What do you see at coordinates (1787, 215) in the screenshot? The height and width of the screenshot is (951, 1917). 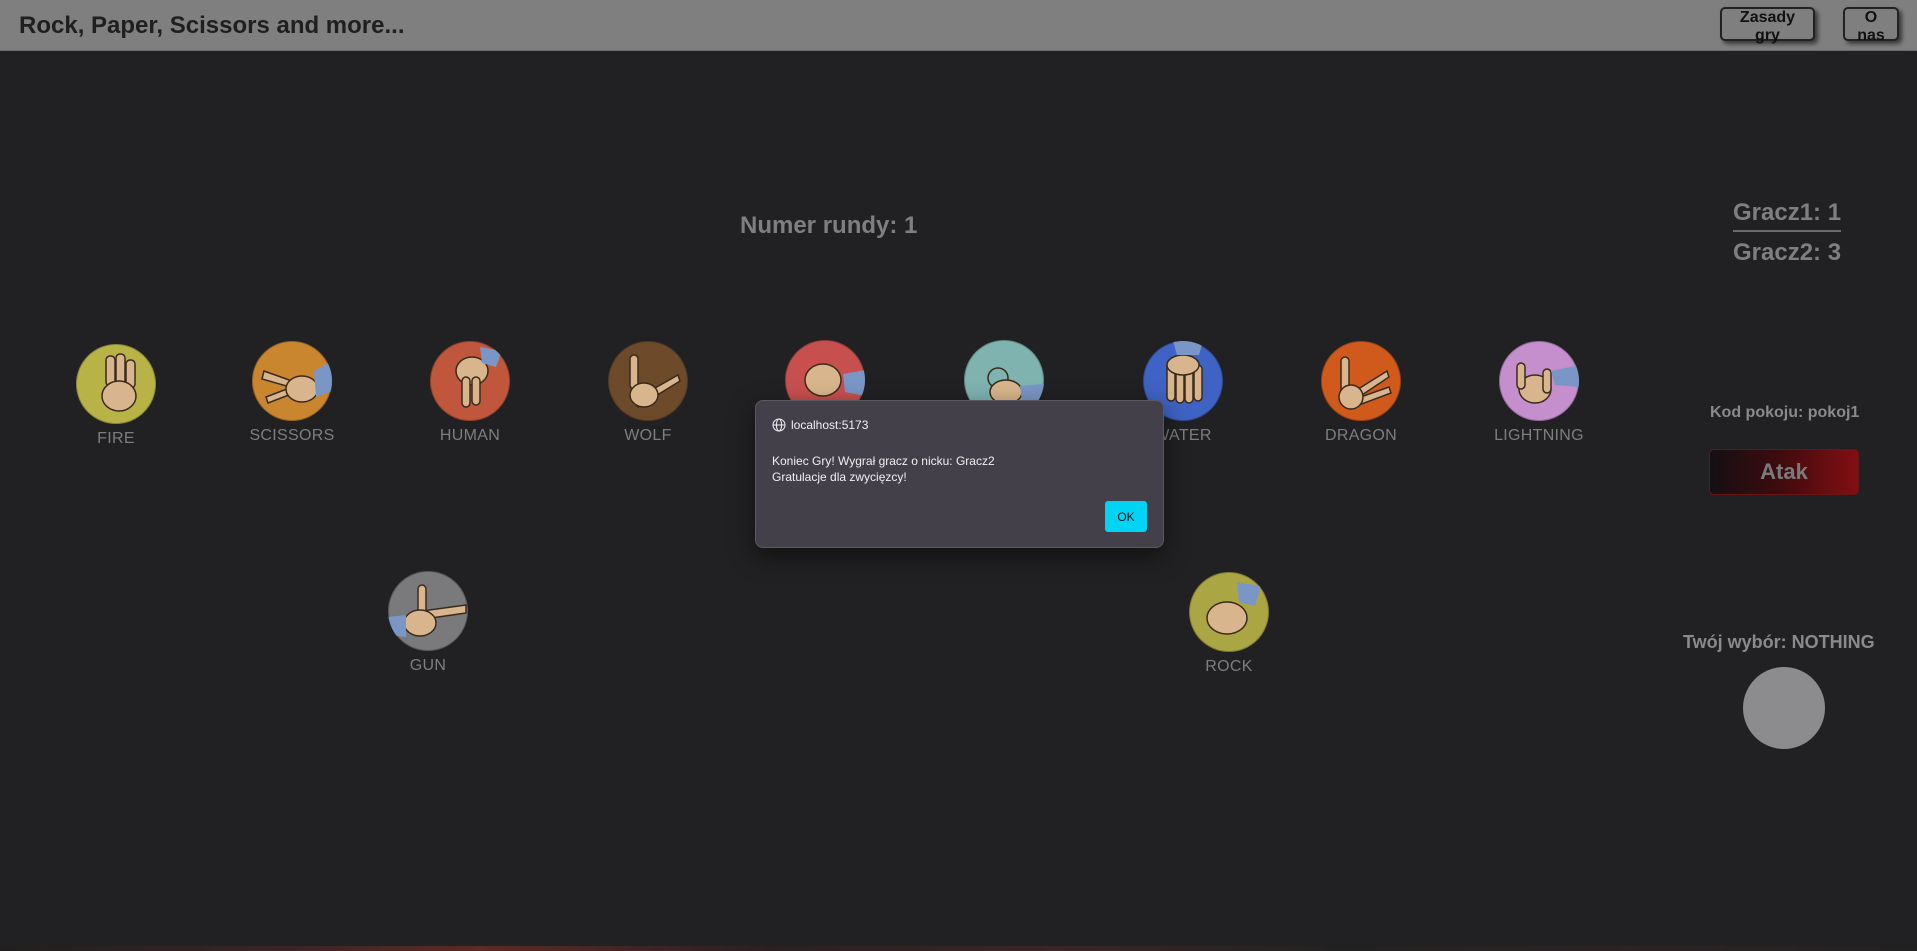 I see `score-player1: Gracz1: 1` at bounding box center [1787, 215].